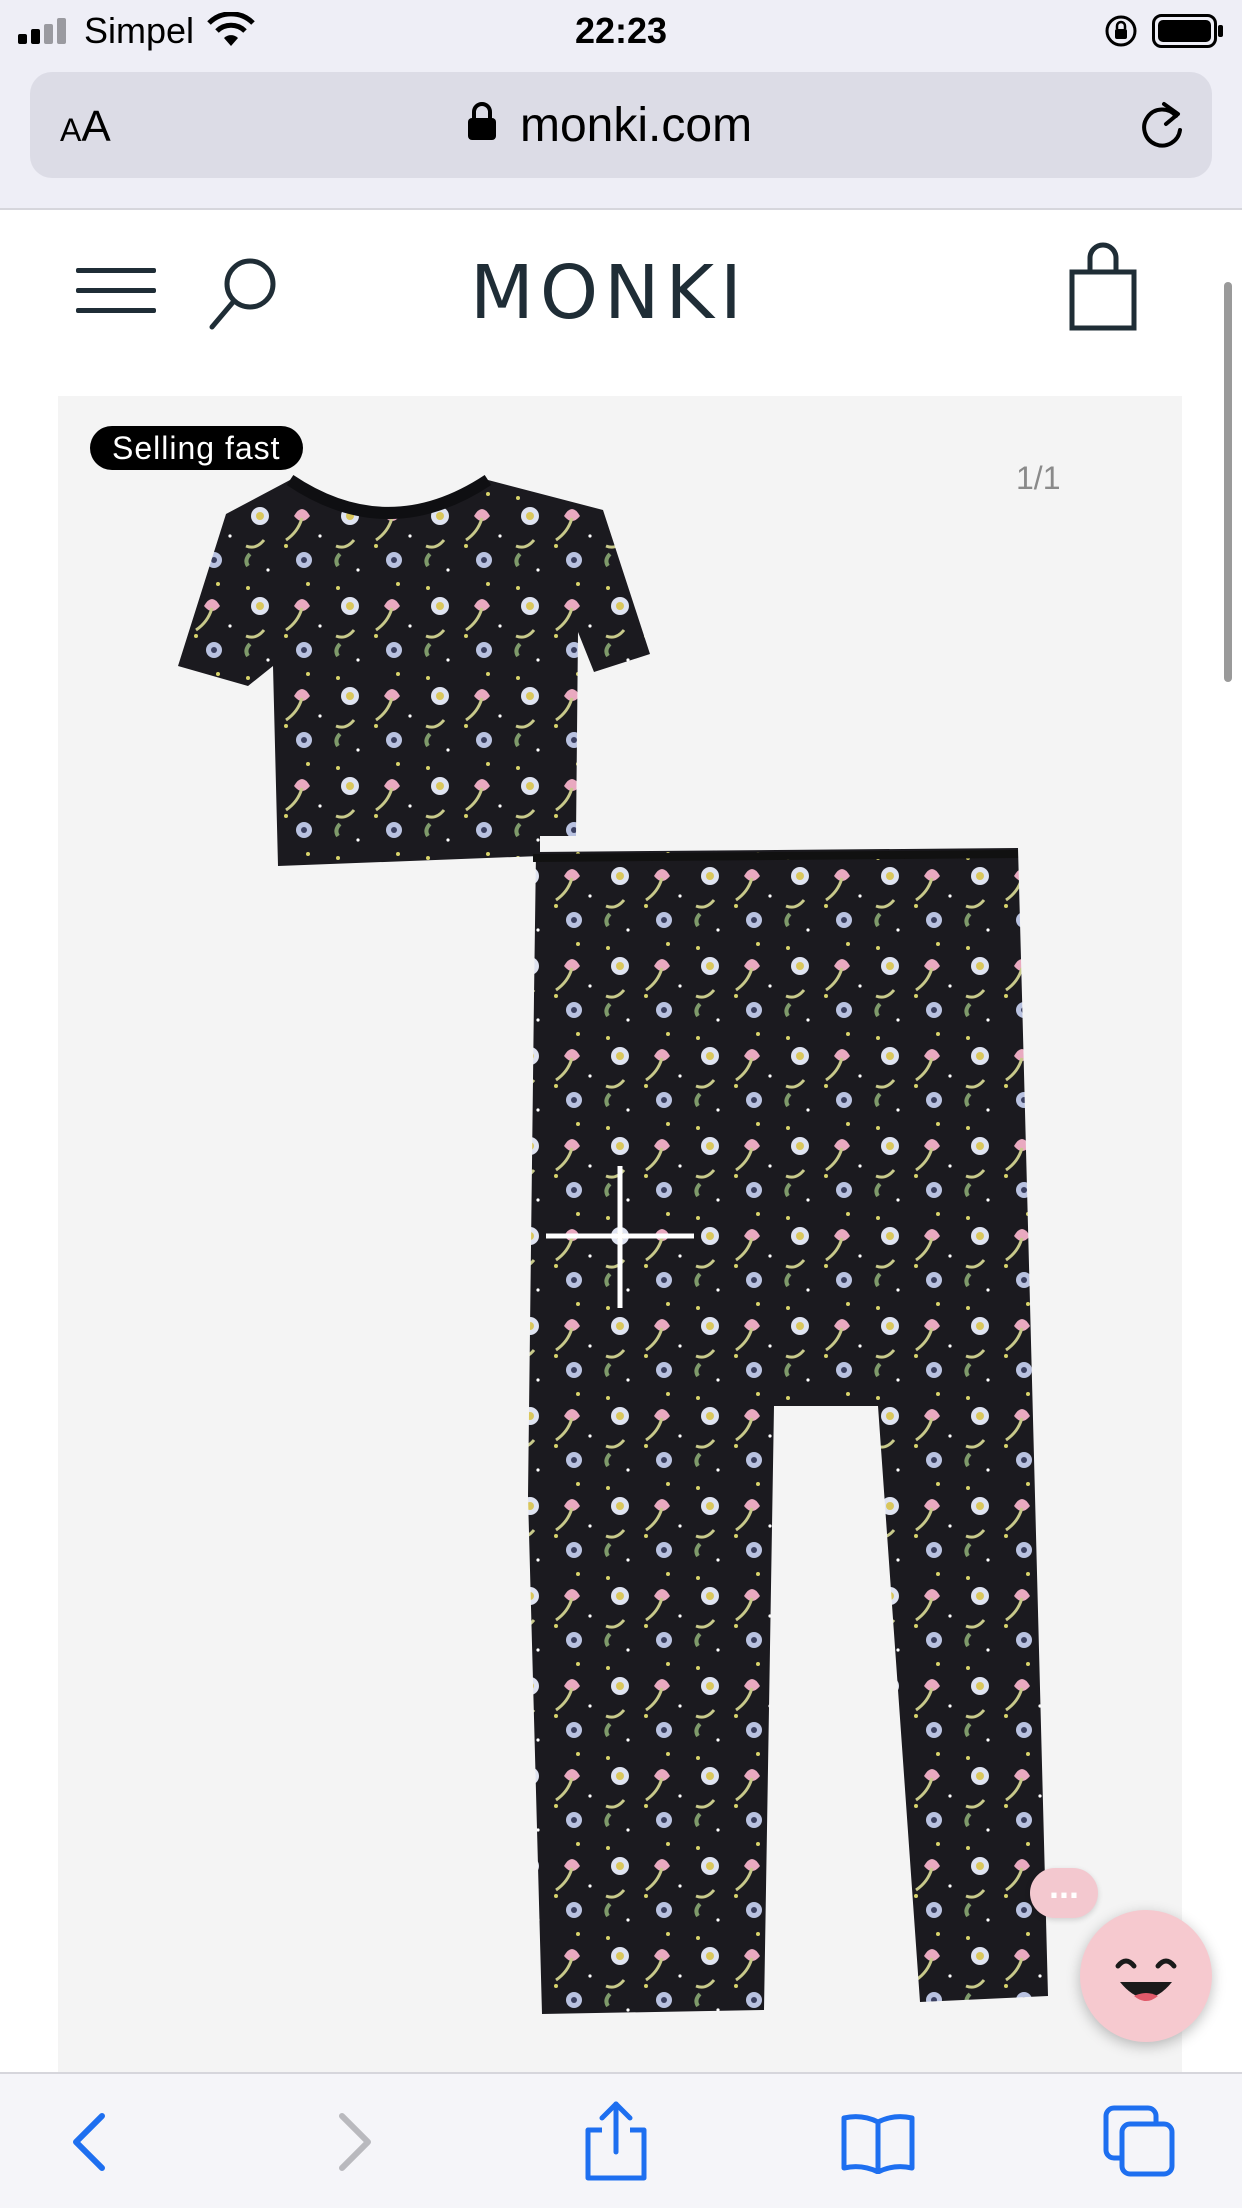 The width and height of the screenshot is (1242, 2208). Describe the element at coordinates (1121, 31) in the screenshot. I see `orientation-lock-icon` at that location.